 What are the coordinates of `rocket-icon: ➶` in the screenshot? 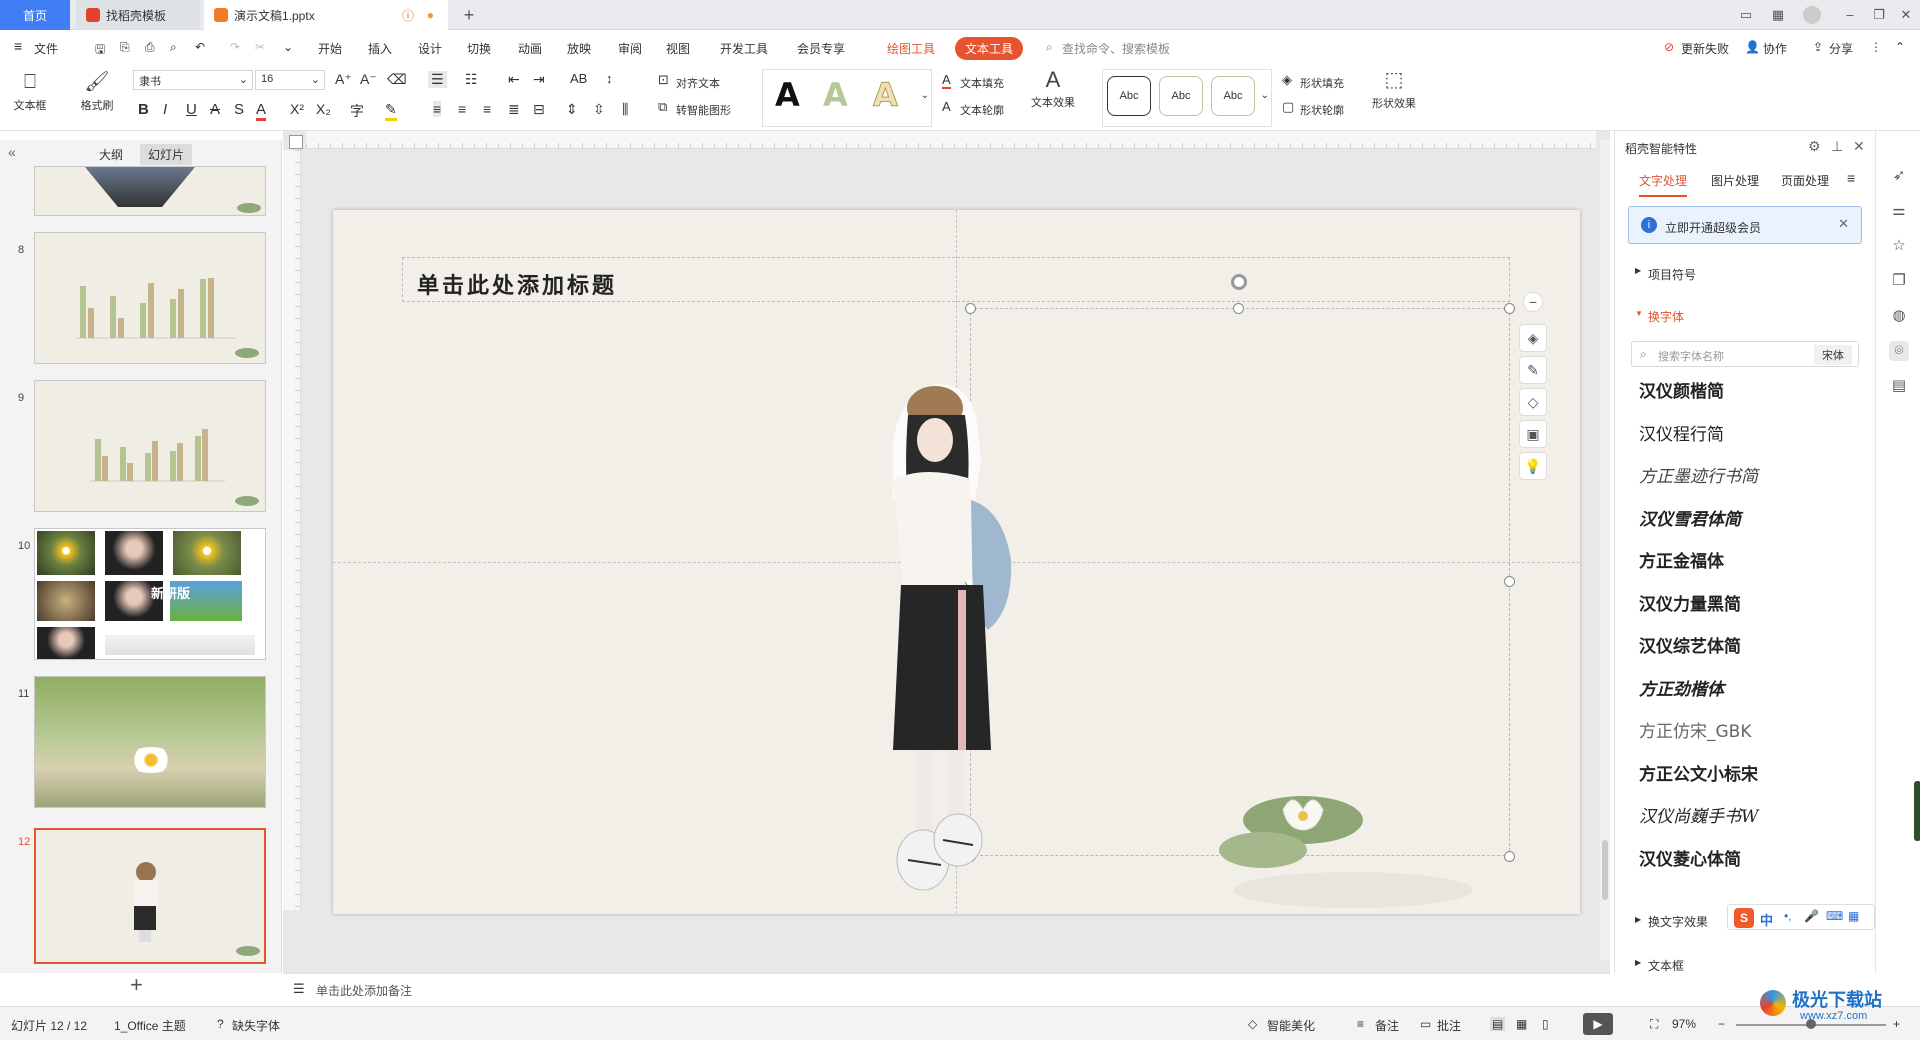 It's located at (1899, 176).